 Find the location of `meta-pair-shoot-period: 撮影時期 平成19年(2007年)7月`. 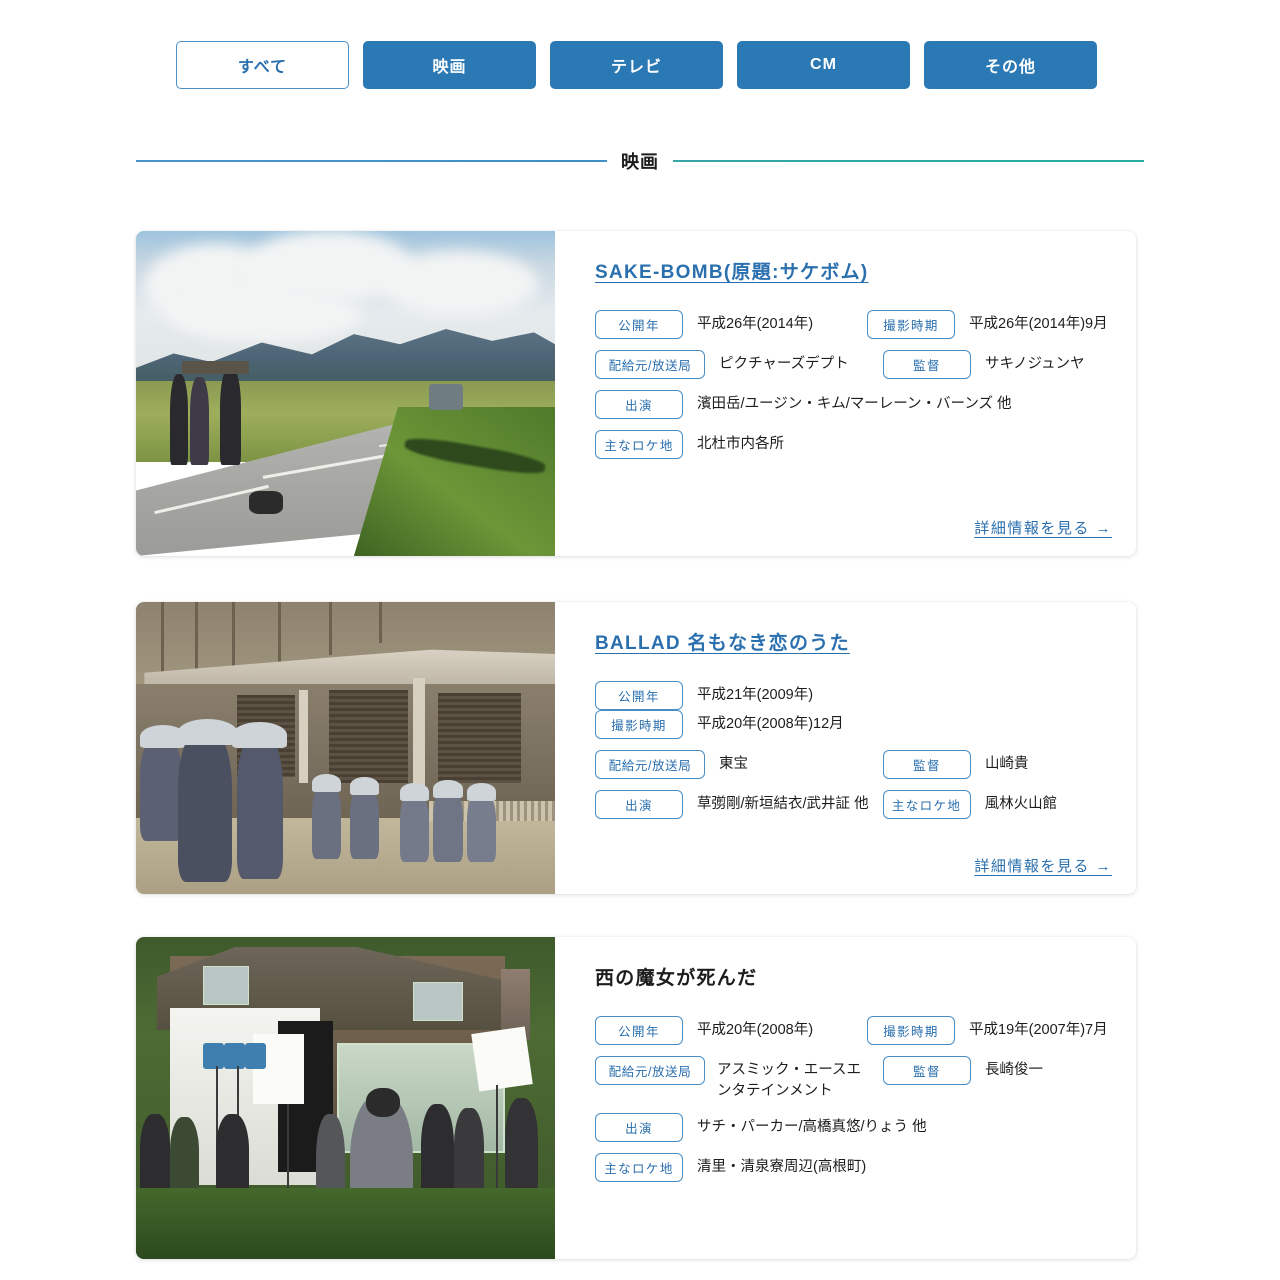

meta-pair-shoot-period: 撮影時期 平成19年(2007年)7月 is located at coordinates (987, 1030).